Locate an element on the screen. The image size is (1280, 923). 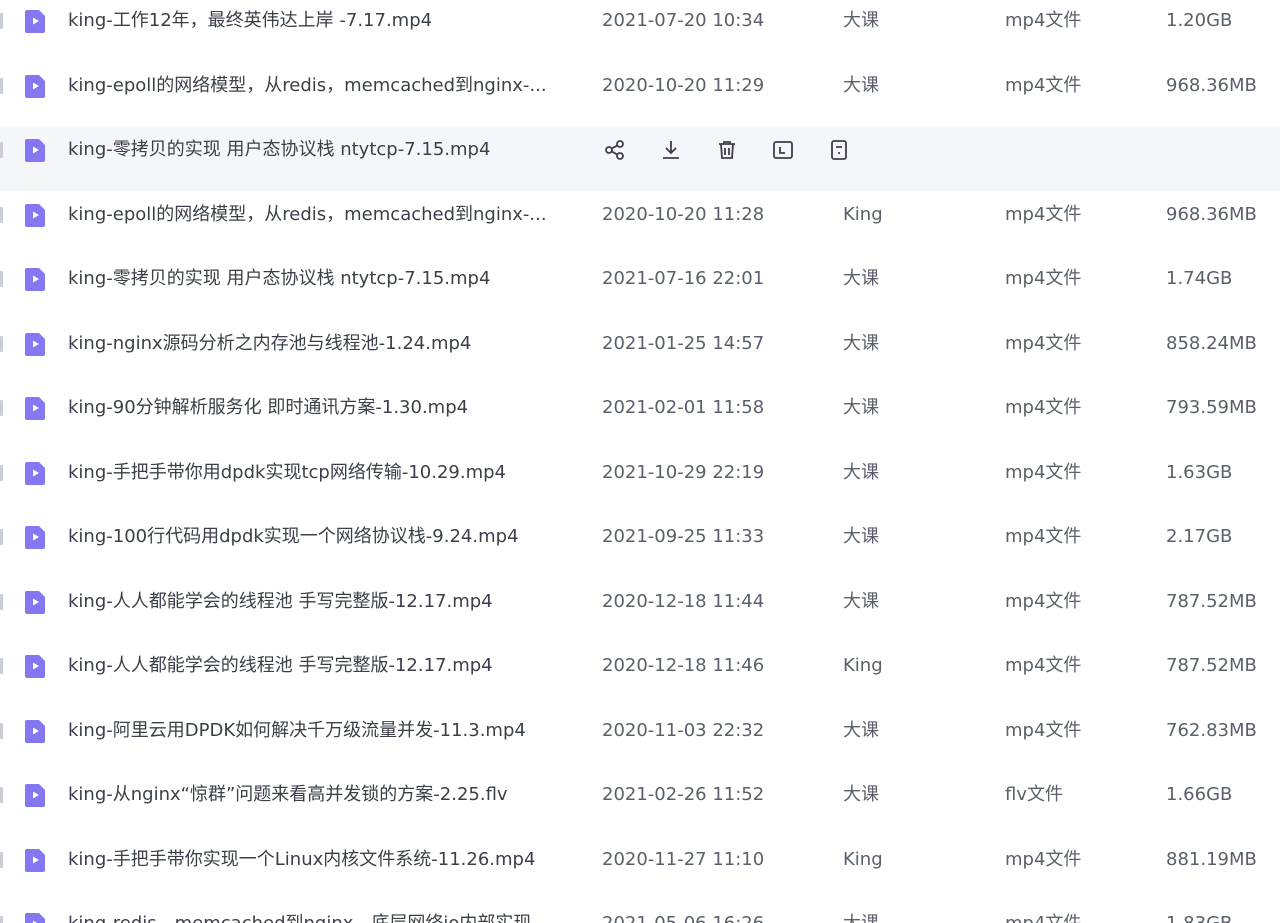
file-date: 2020-12-18 11:44 is located at coordinates (683, 601).